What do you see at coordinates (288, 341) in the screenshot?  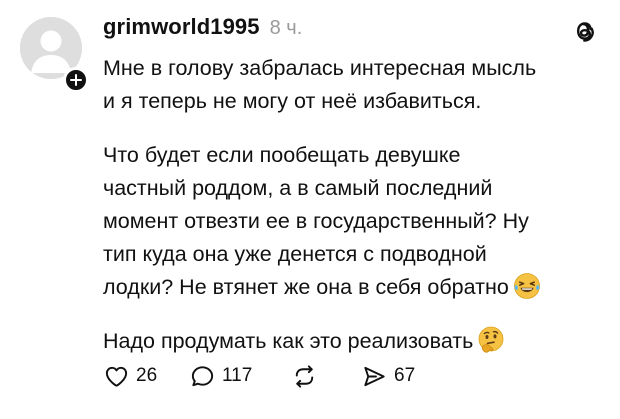 I see `text-line: Надо продумать как это реализовать` at bounding box center [288, 341].